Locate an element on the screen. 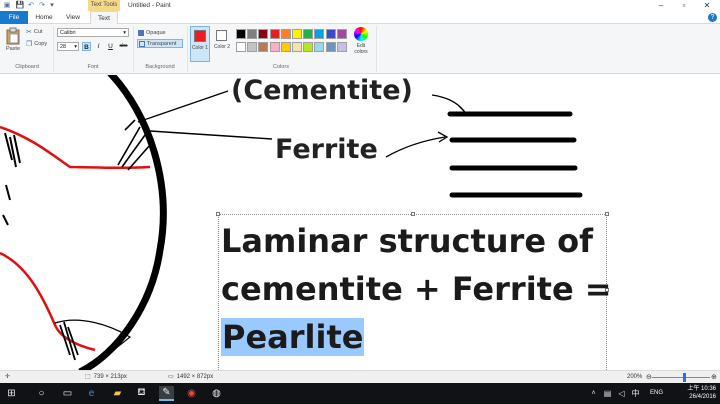 This screenshot has width=720, height=404. font-size-value: 28 is located at coordinates (63, 47).